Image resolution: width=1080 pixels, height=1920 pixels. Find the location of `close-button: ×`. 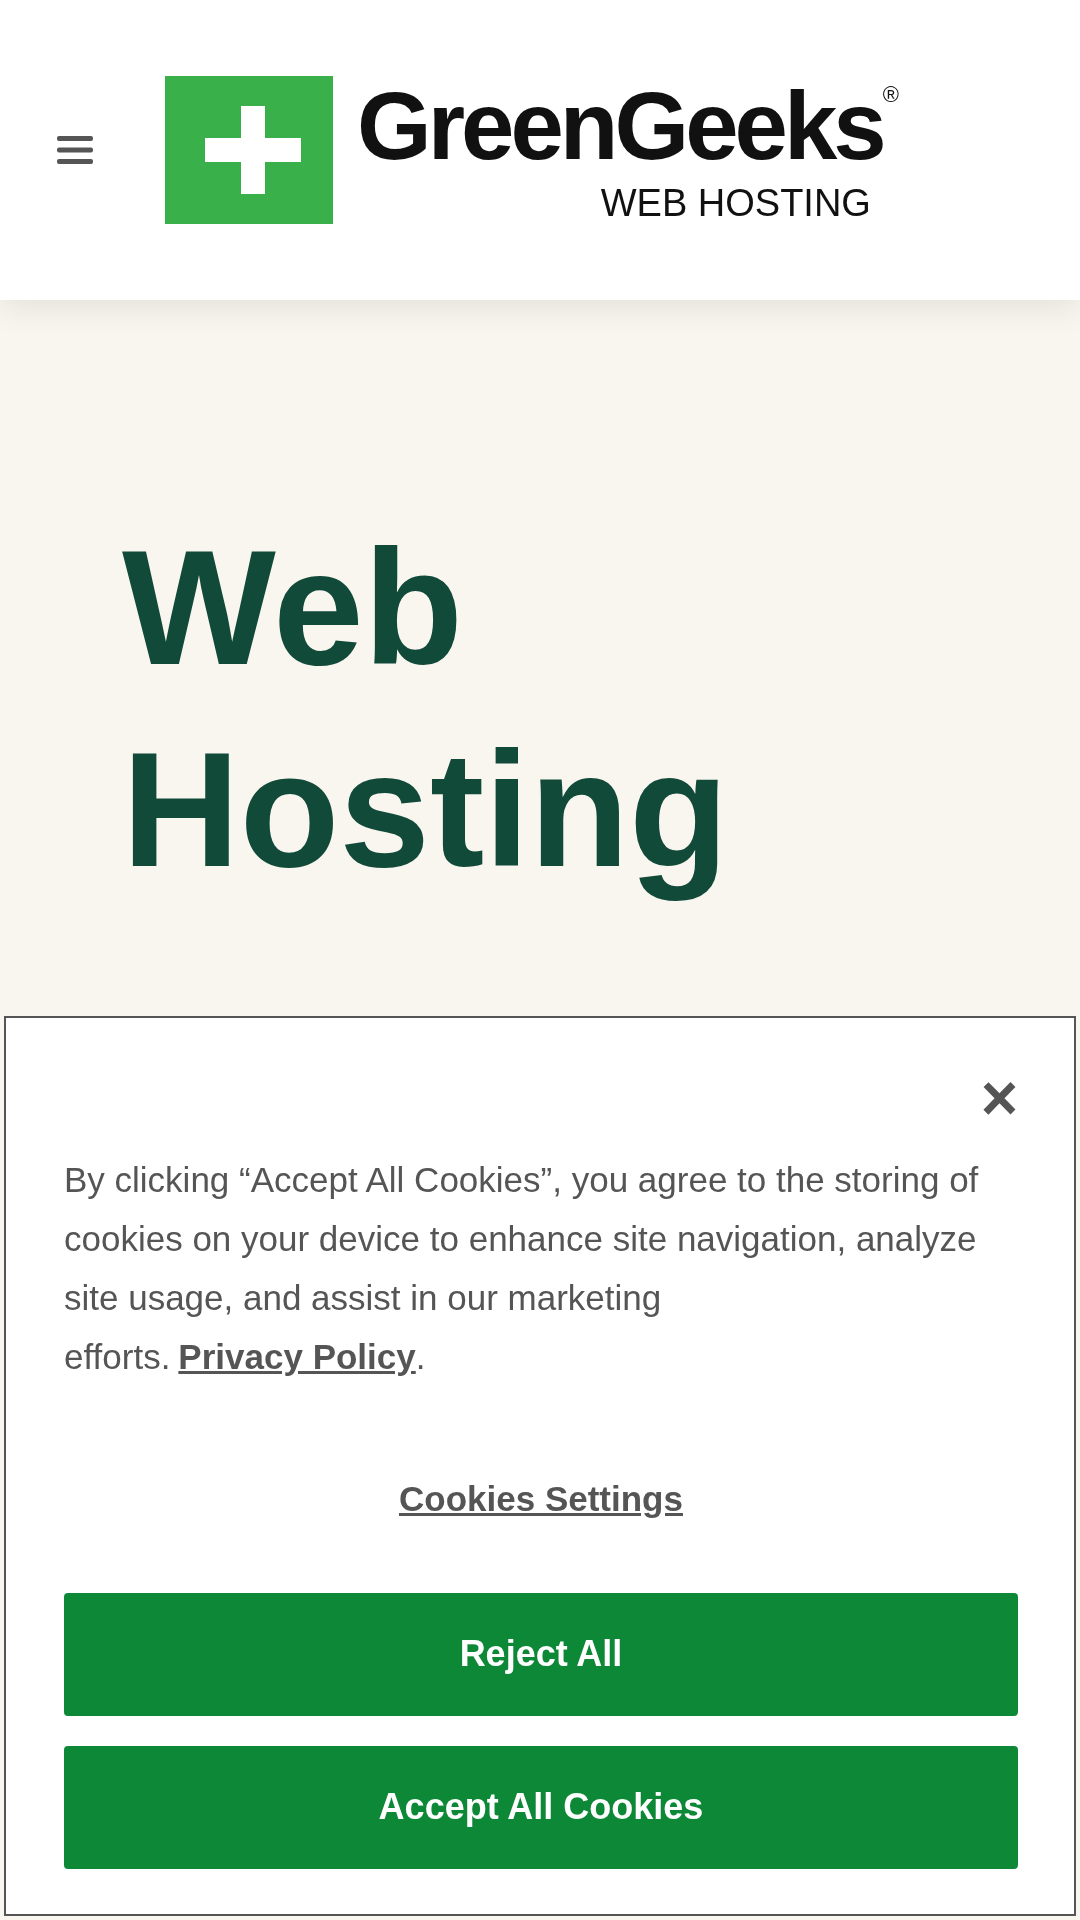

close-button: × is located at coordinates (999, 1098).